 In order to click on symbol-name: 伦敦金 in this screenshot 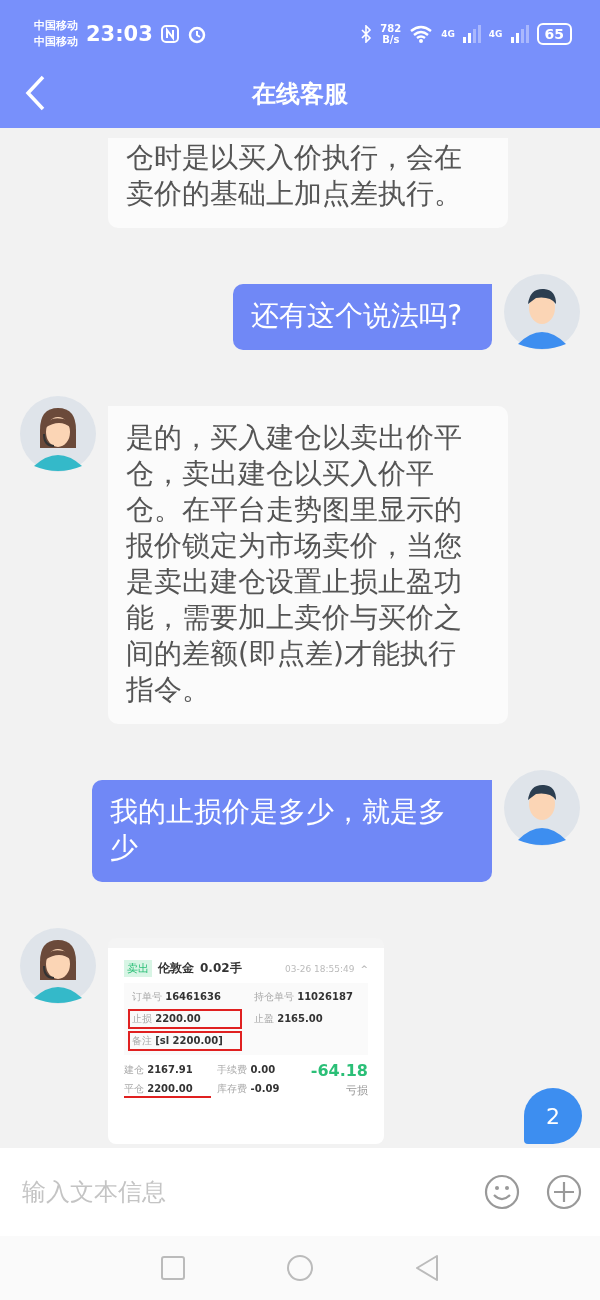, I will do `click(176, 968)`.